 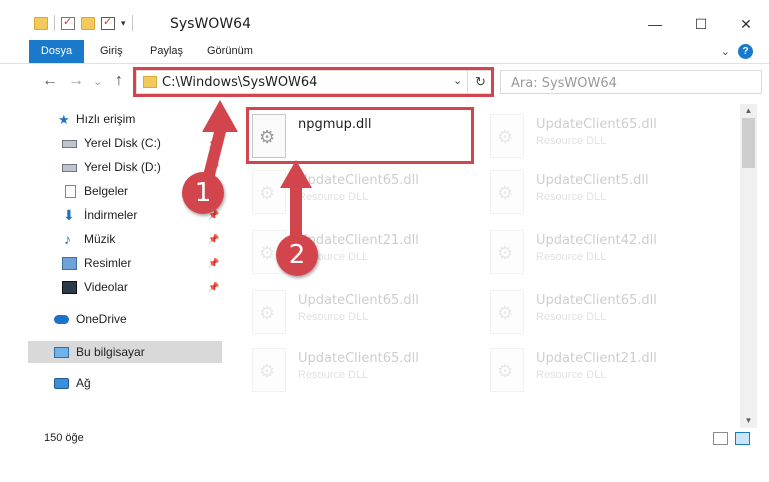 What do you see at coordinates (360, 135) in the screenshot?
I see `file-highlight-box` at bounding box center [360, 135].